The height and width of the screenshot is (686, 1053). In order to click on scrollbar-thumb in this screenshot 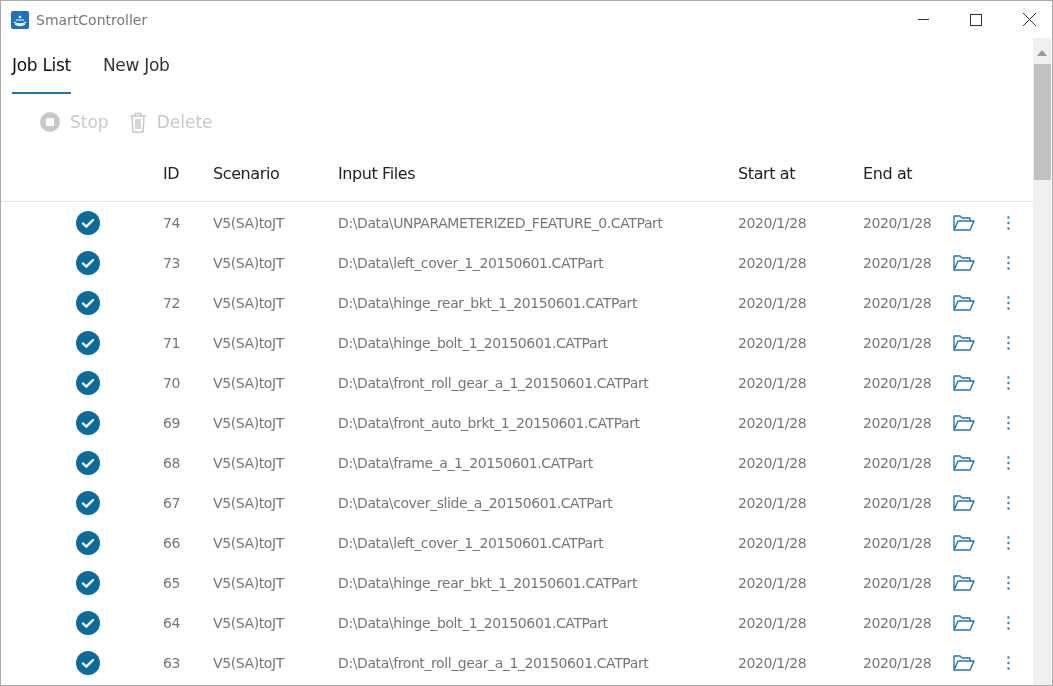, I will do `click(1042, 122)`.